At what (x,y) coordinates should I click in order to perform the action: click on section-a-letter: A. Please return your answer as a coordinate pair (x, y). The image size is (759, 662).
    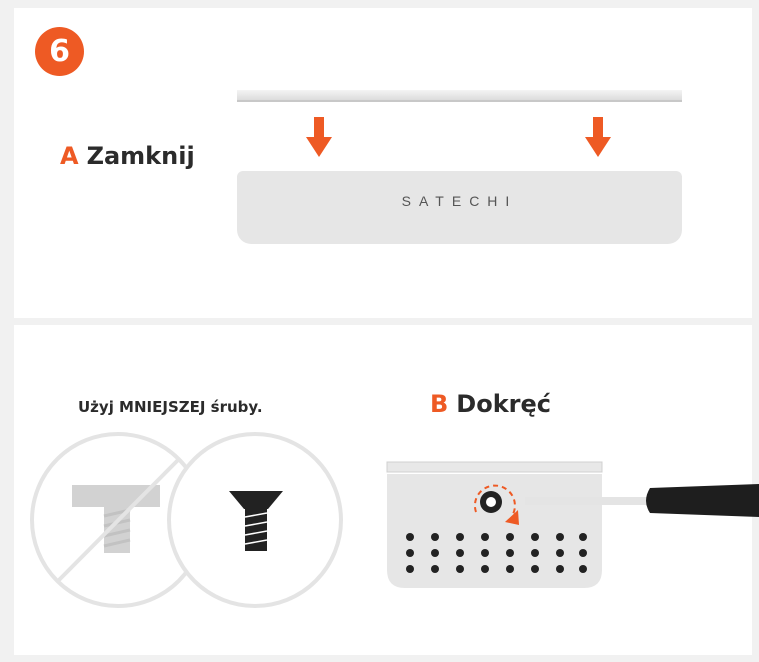
    Looking at the image, I should click on (69, 156).